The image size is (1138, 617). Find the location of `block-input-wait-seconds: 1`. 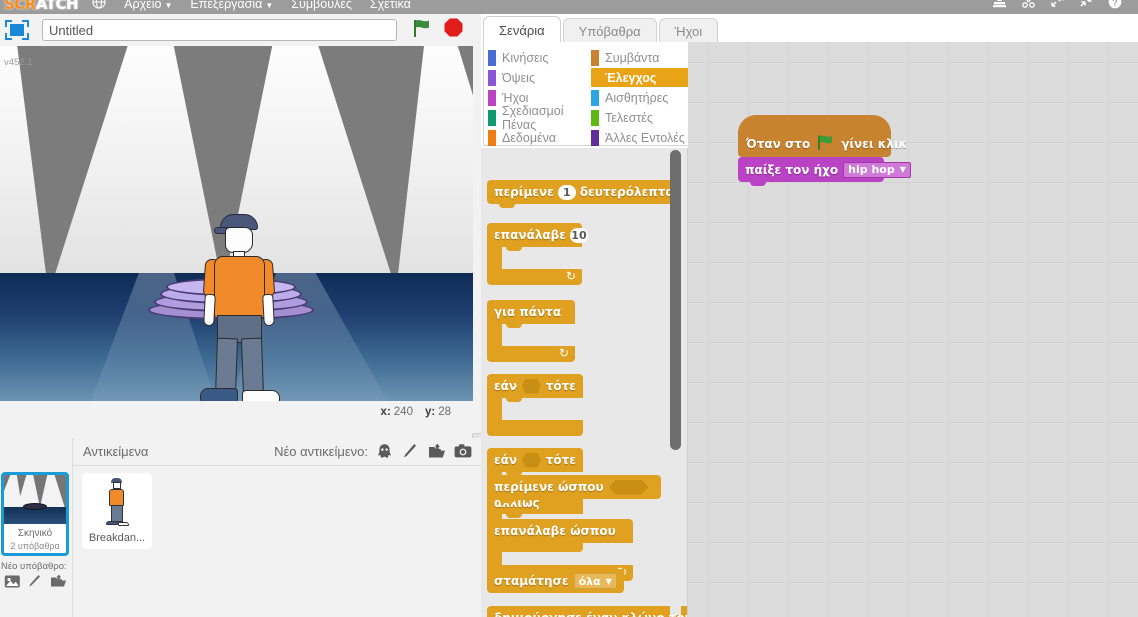

block-input-wait-seconds: 1 is located at coordinates (566, 192).